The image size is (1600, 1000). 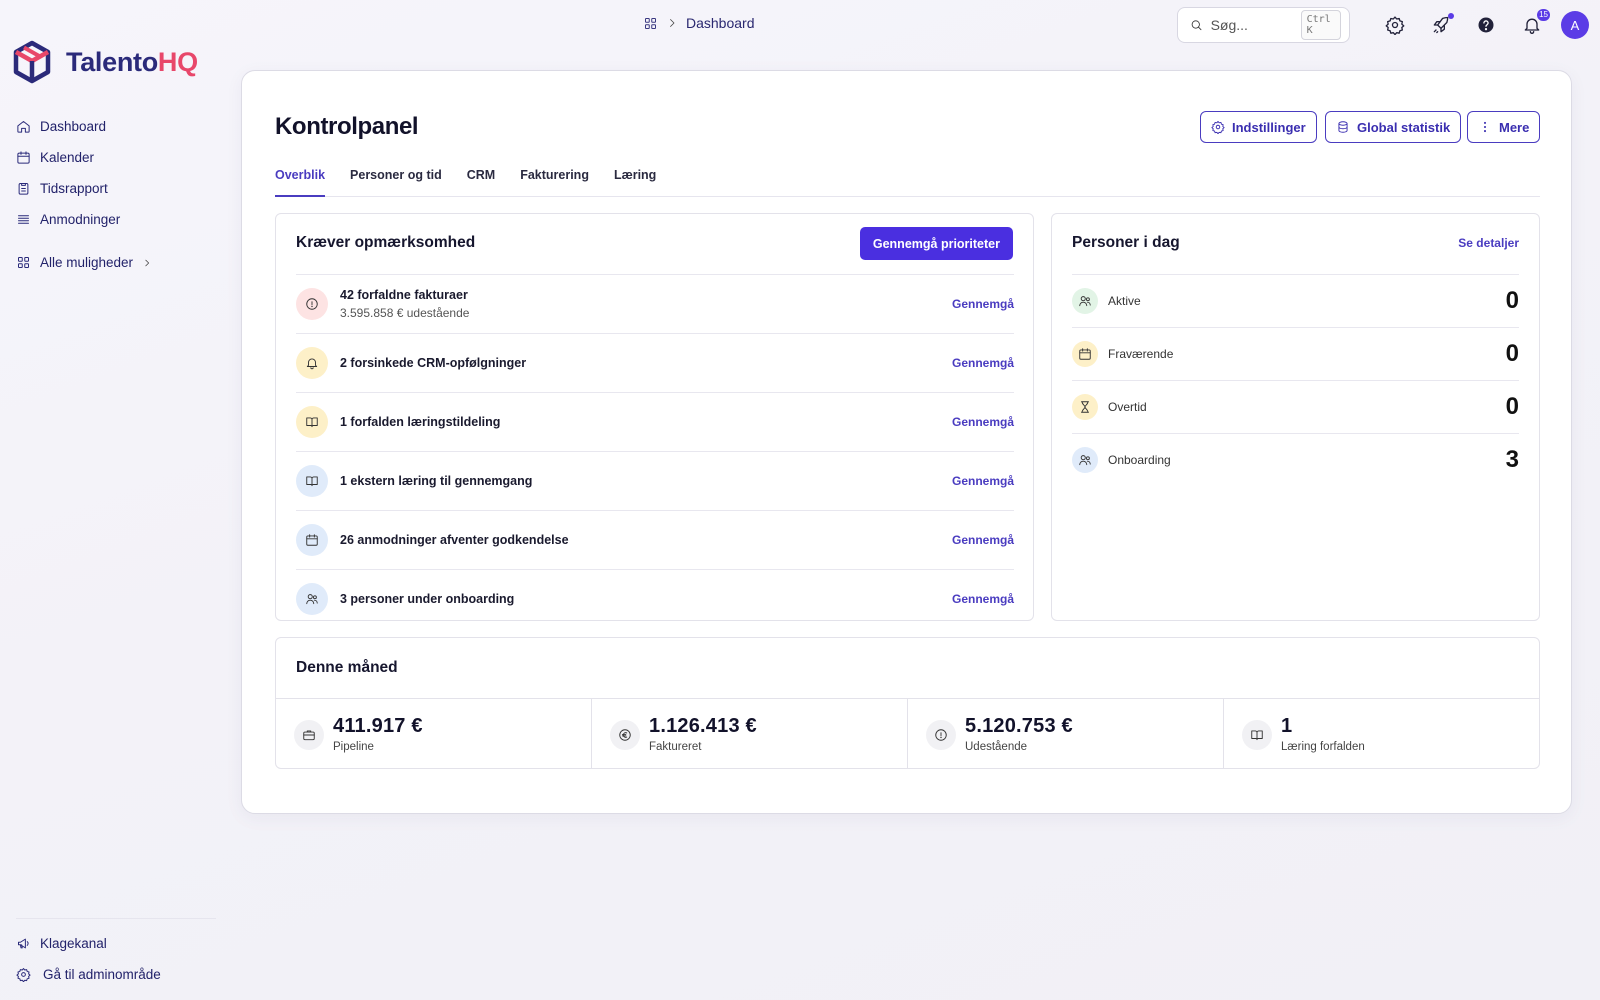 I want to click on review-priorities-button: Gennemgå prioriteter, so click(x=936, y=243).